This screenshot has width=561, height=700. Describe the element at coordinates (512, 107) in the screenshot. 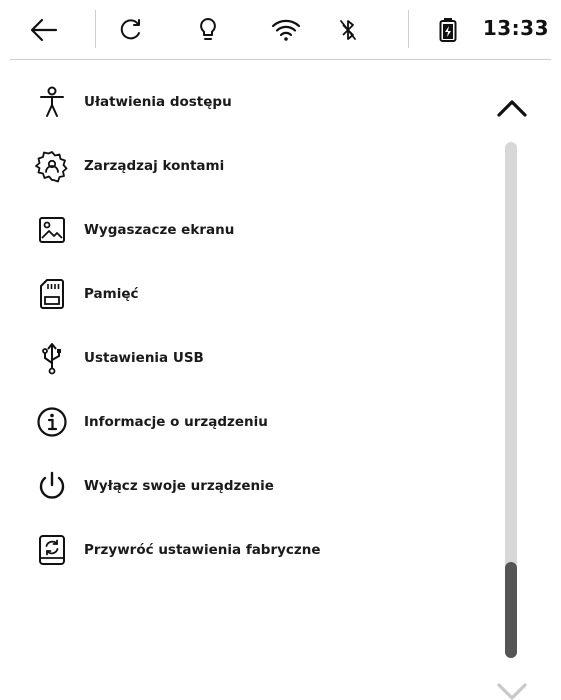

I see `chevron-up-icon` at that location.